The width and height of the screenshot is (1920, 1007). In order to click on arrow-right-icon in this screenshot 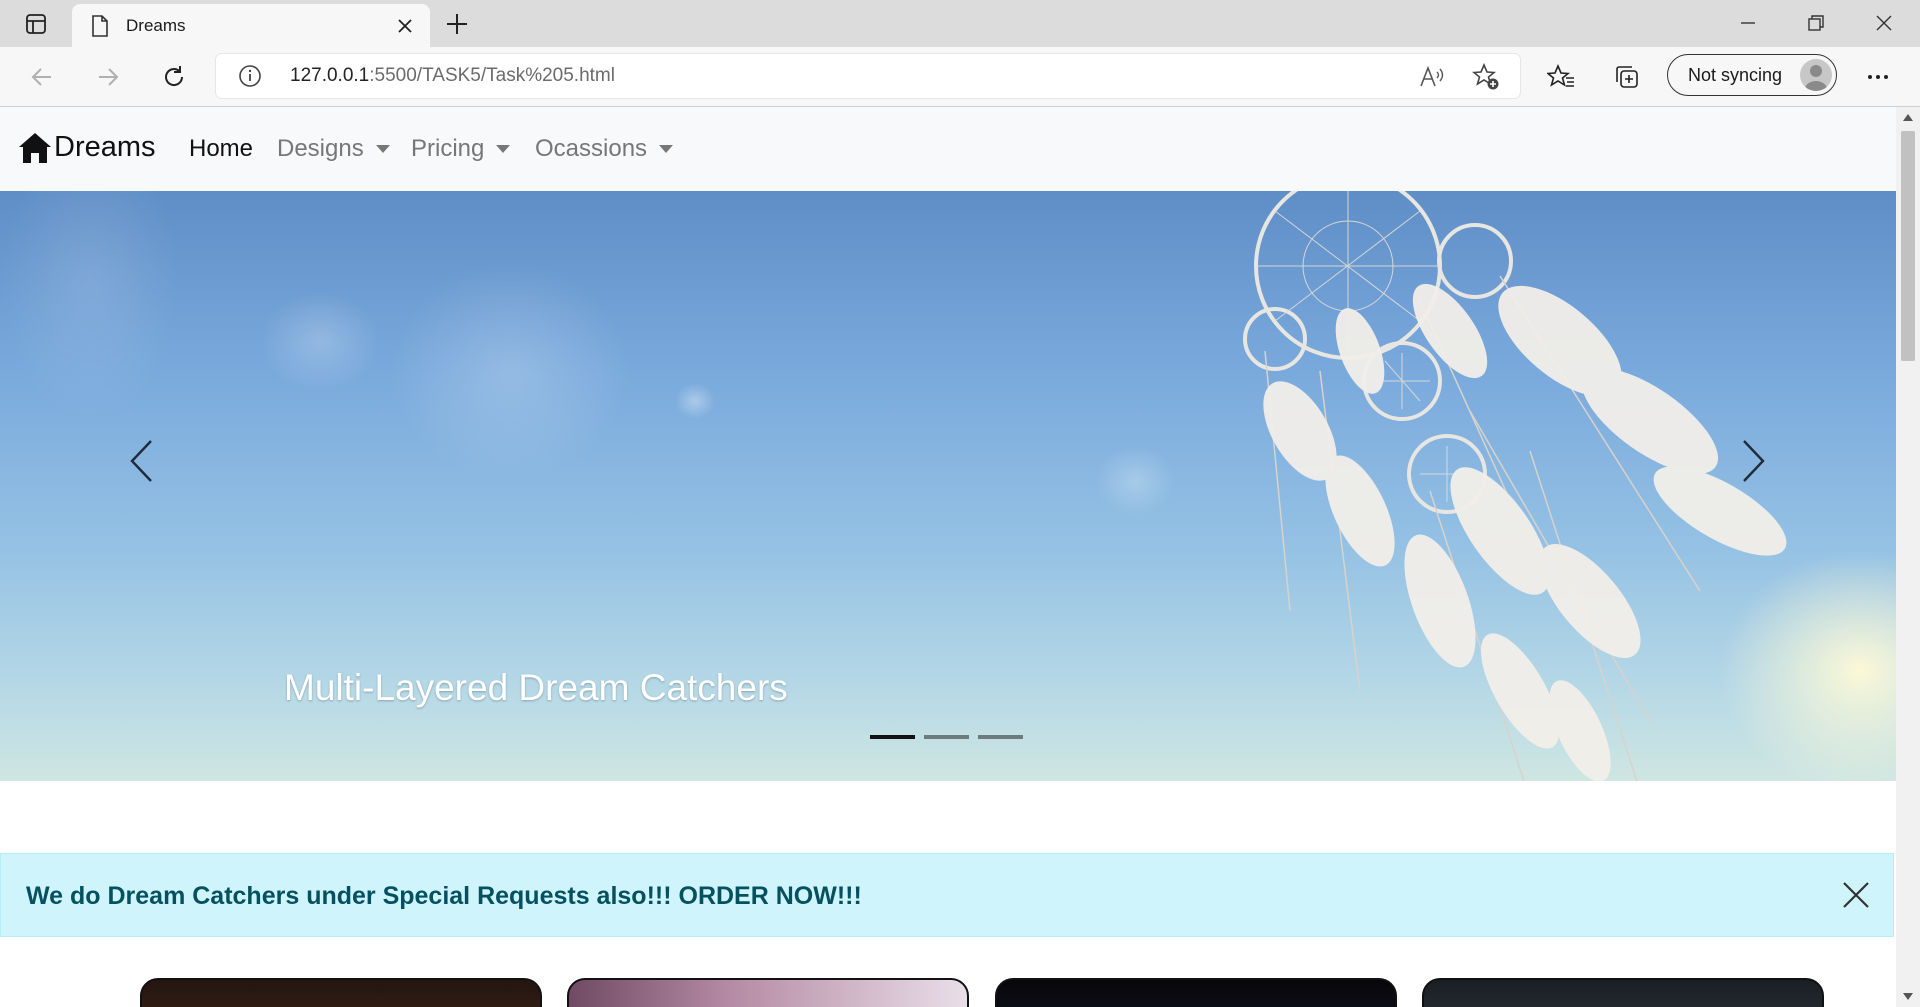, I will do `click(109, 77)`.